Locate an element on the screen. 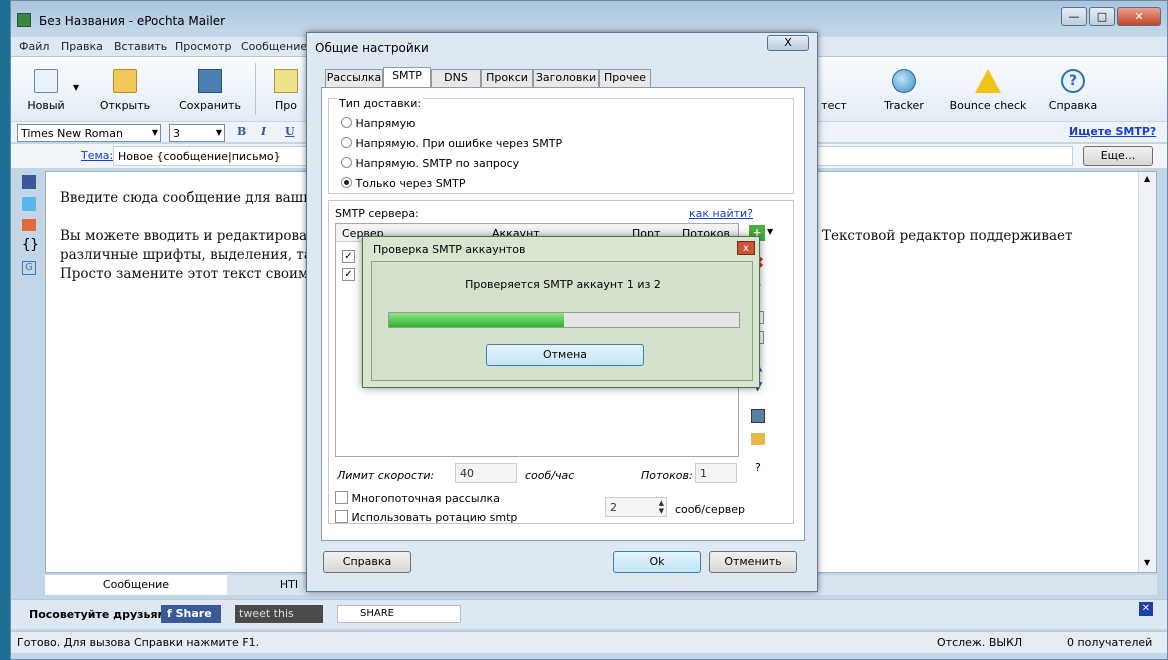  multithread-checkbox: Многопоточная рассылка is located at coordinates (417, 498).